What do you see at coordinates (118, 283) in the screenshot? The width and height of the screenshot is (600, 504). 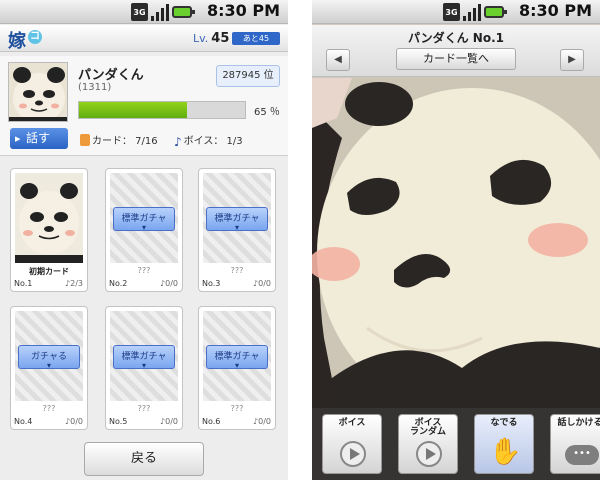 I see `card-number: No.2` at bounding box center [118, 283].